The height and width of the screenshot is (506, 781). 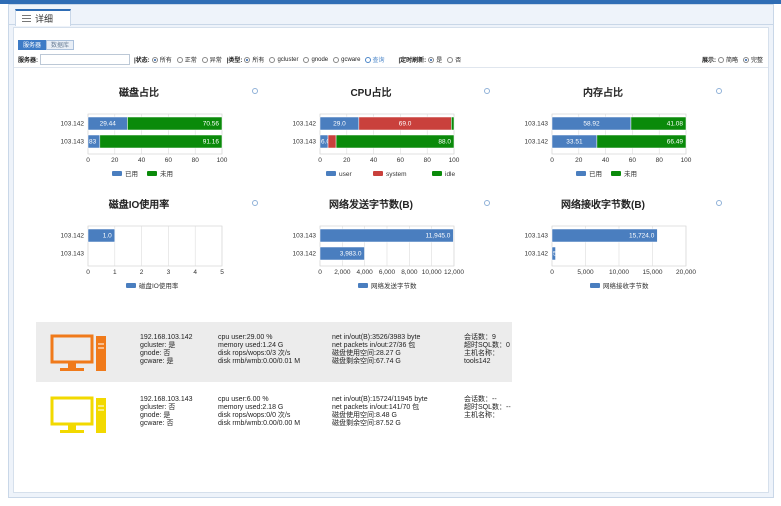 What do you see at coordinates (78, 352) in the screenshot?
I see `server-monitor-icon` at bounding box center [78, 352].